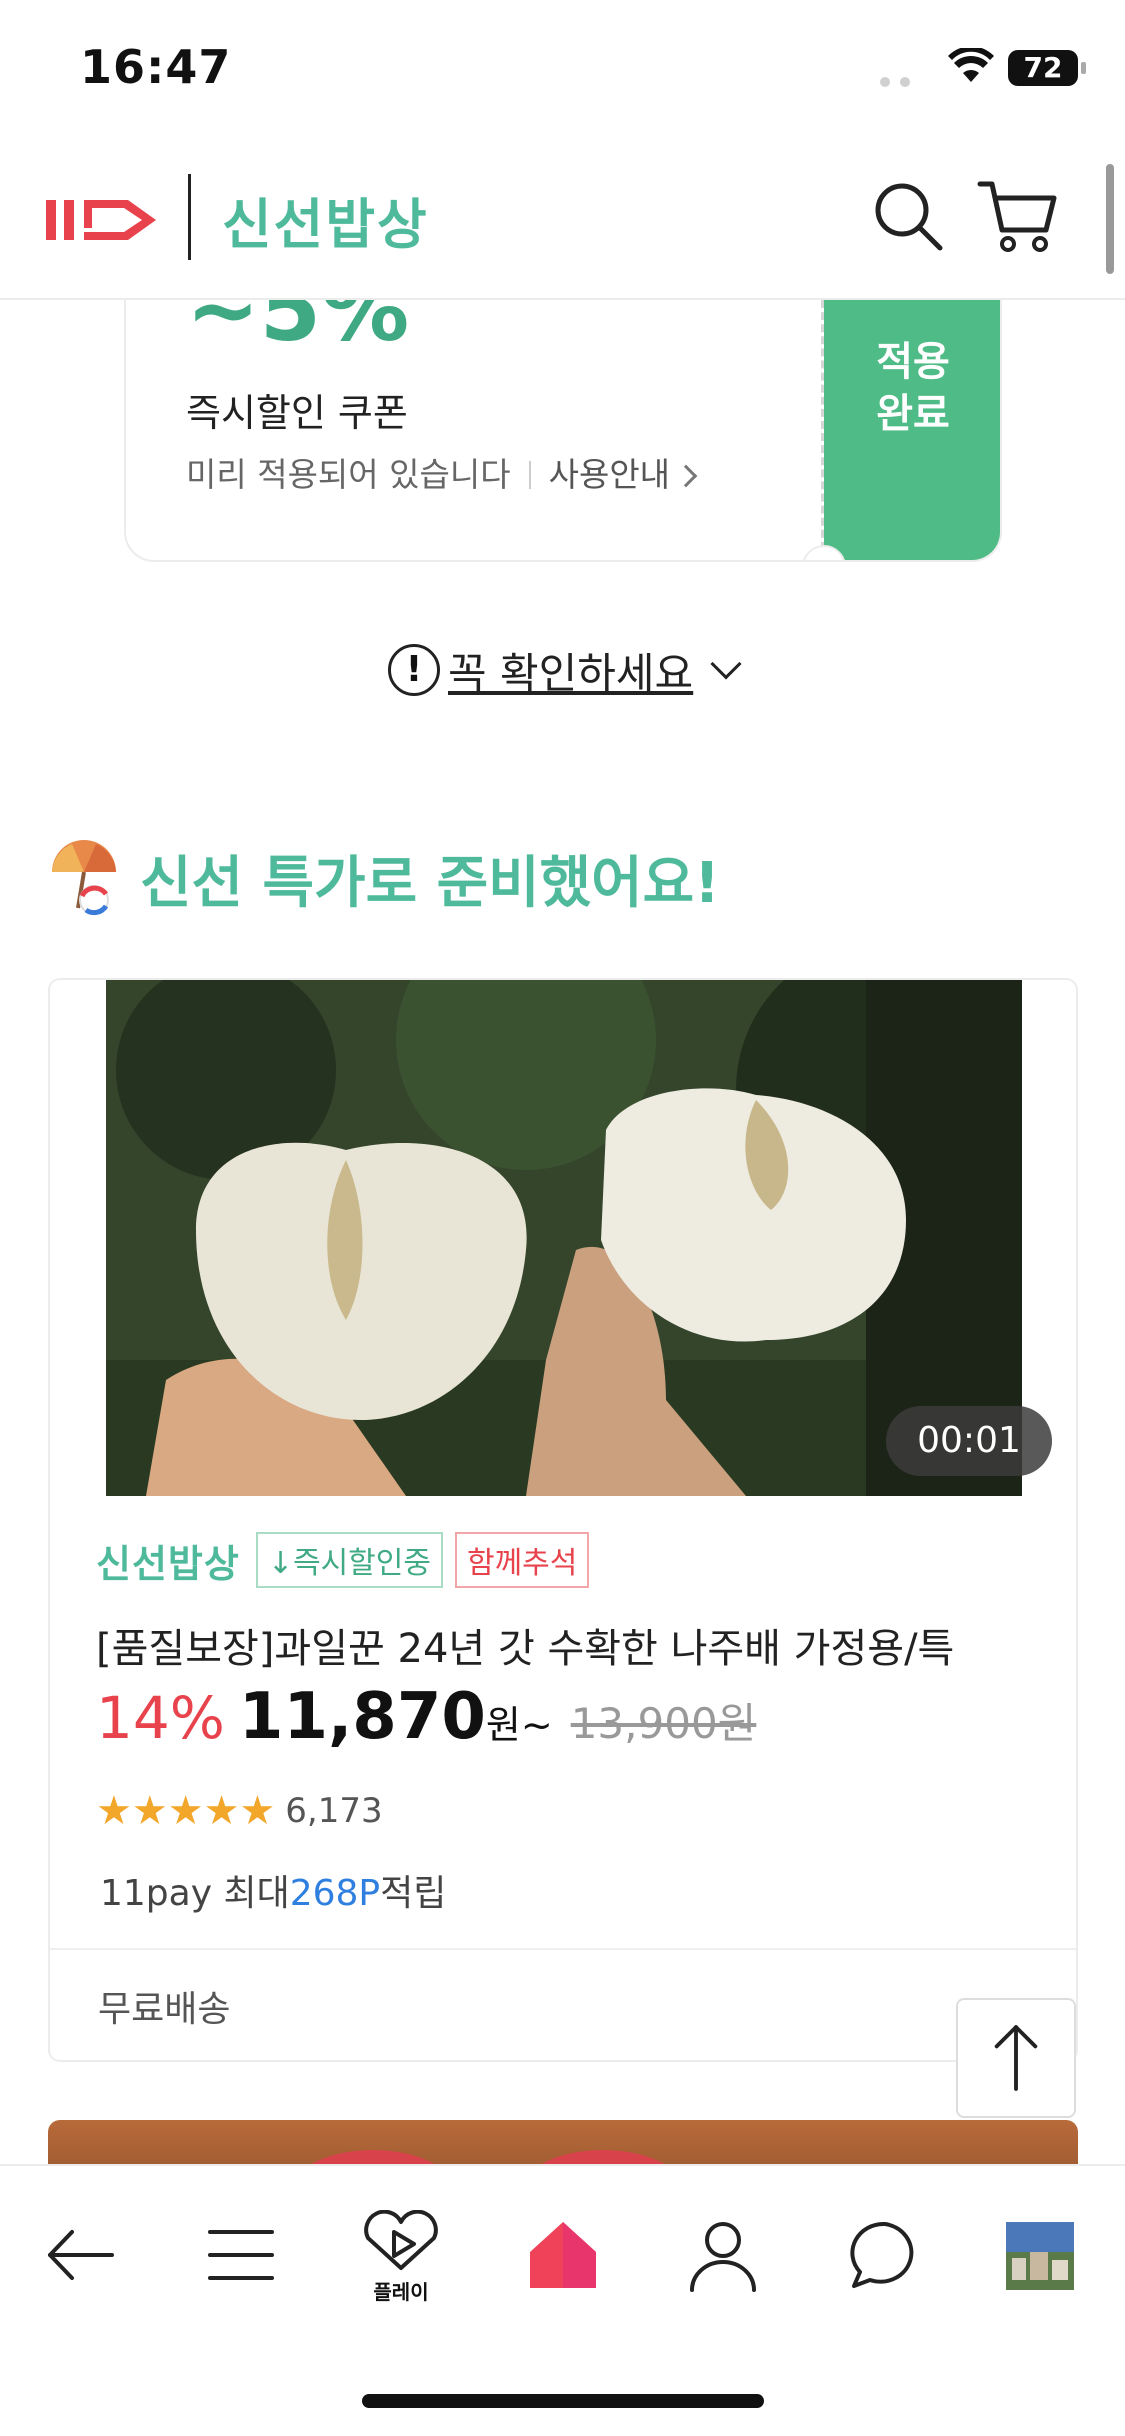 Image resolution: width=1125 pixels, height=2436 pixels. I want to click on section-header: 신선 특가로 준비했어요!, so click(384, 878).